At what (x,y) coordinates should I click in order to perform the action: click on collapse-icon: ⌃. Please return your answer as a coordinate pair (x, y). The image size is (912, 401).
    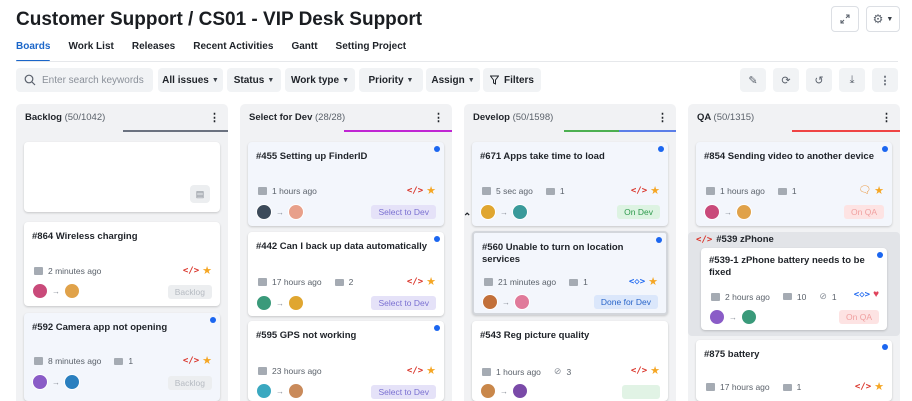
    Looking at the image, I should click on (467, 217).